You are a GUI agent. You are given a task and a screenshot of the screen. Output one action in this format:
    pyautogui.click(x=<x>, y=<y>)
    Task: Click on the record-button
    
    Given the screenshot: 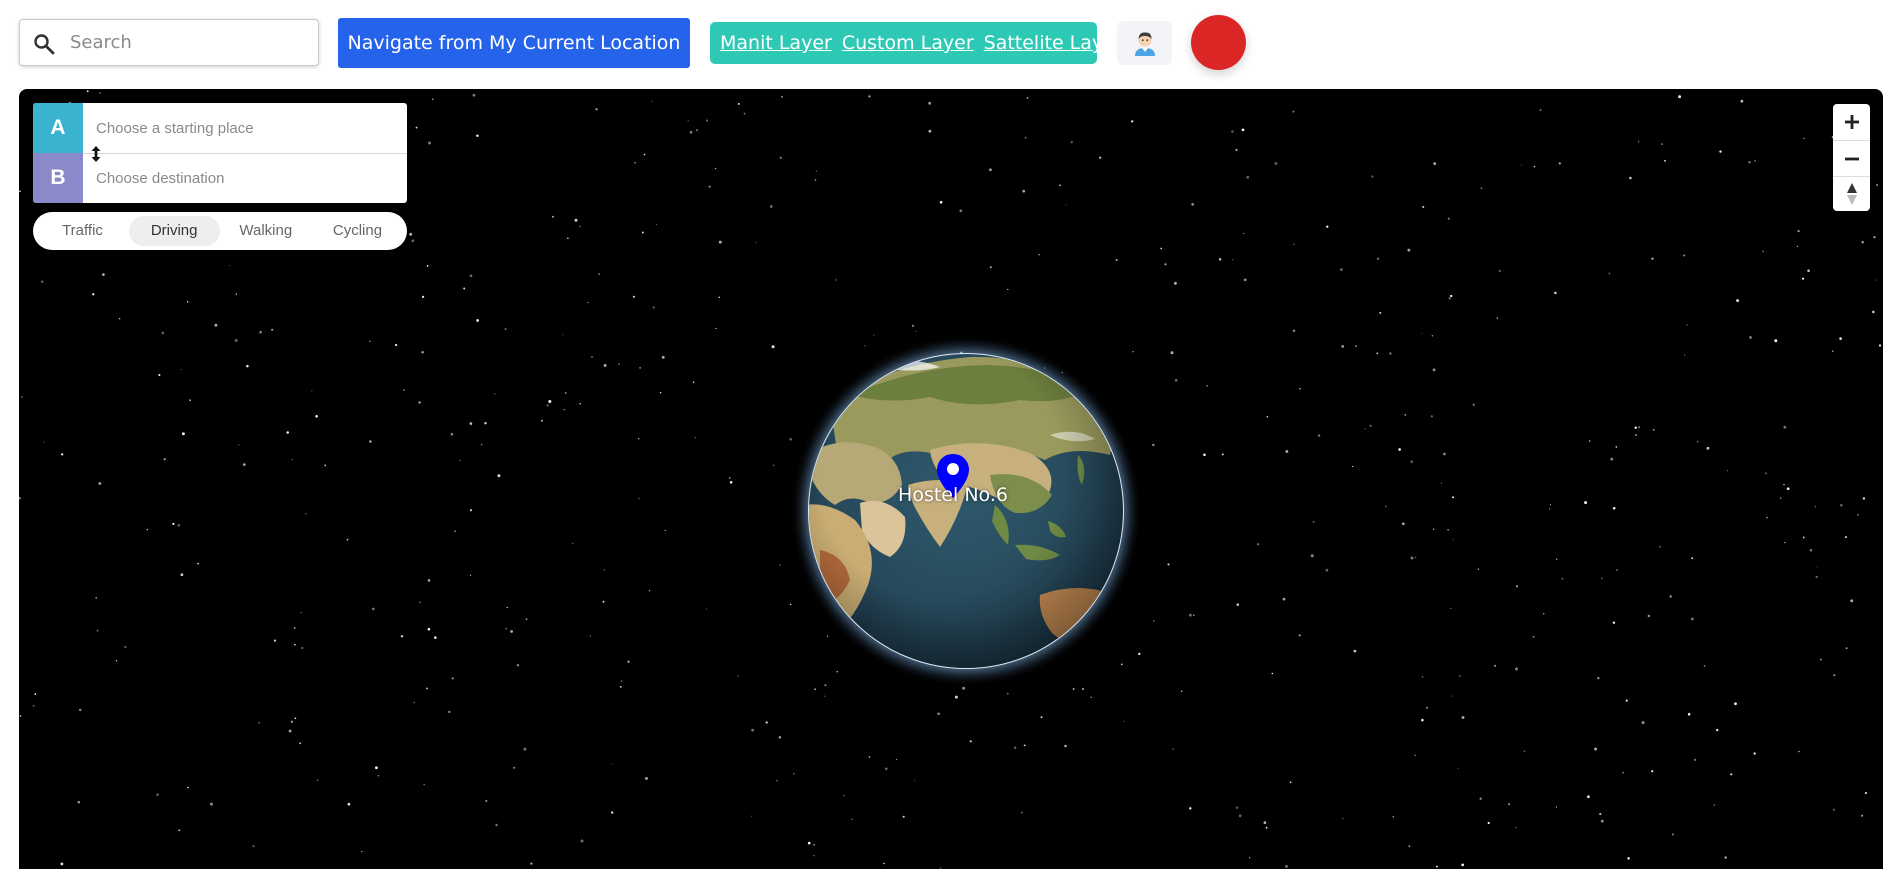 What is the action you would take?
    pyautogui.click(x=1218, y=42)
    